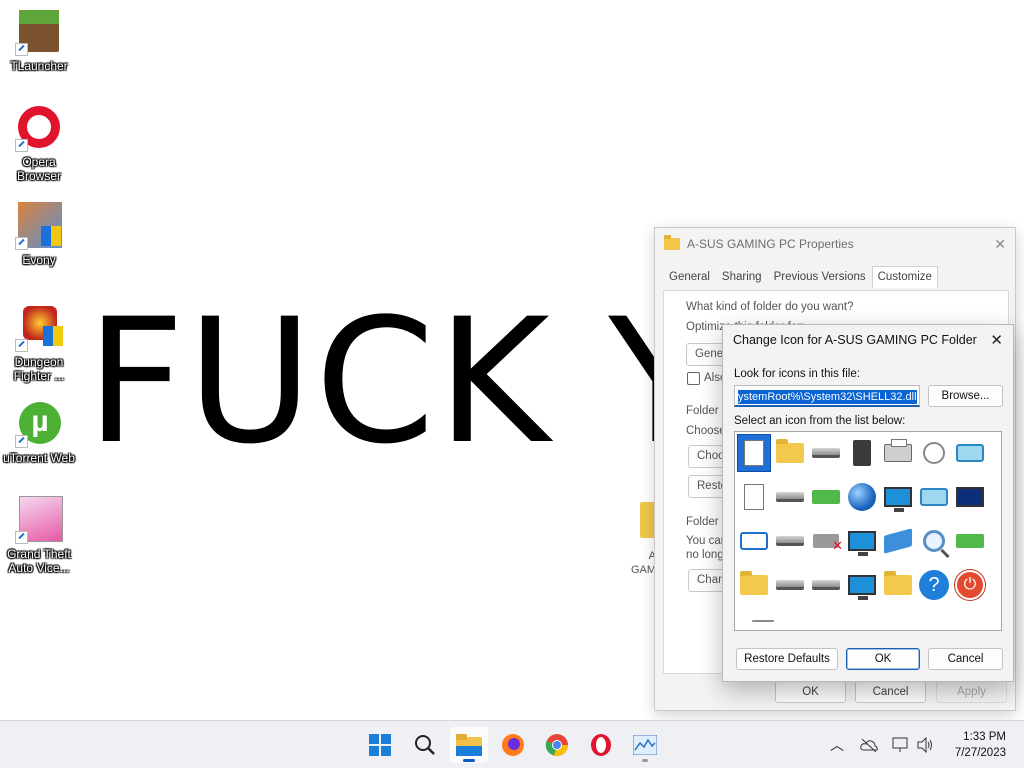  Describe the element at coordinates (770, 244) in the screenshot. I see `properties-title: A-SUS GAMING PC Properties` at that location.